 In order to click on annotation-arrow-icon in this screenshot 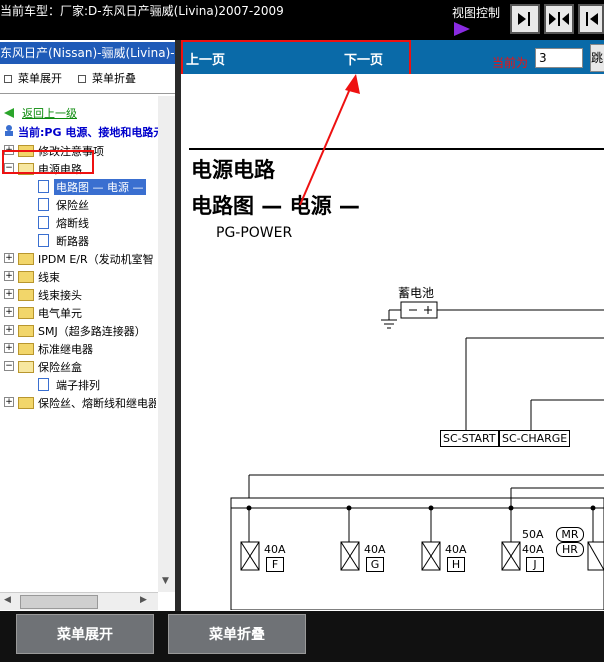, I will do `click(329, 140)`.